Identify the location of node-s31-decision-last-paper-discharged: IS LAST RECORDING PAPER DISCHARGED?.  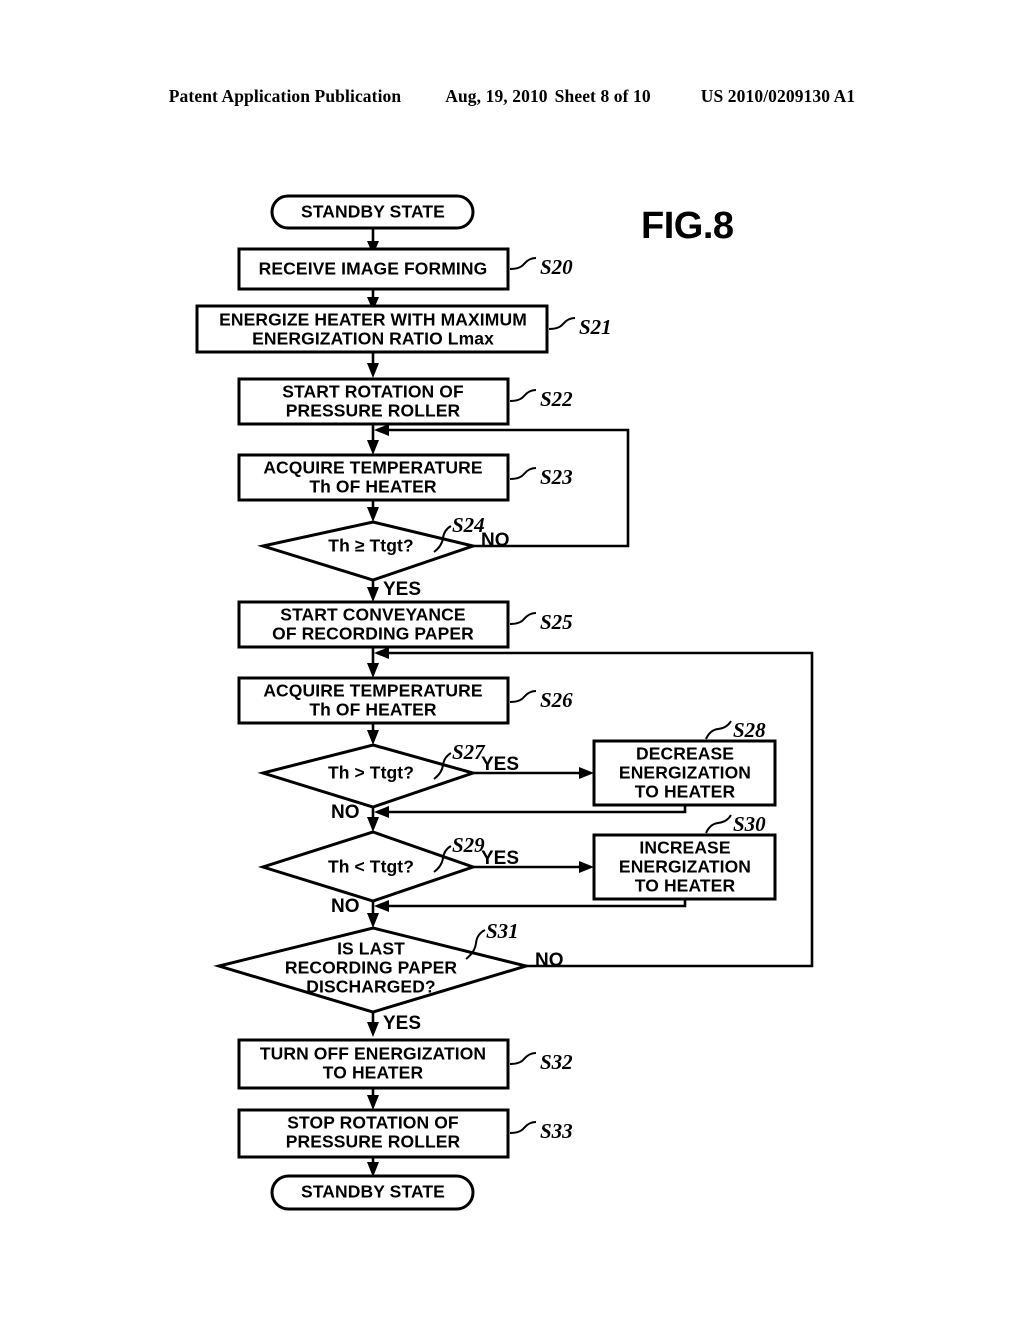
(372, 970).